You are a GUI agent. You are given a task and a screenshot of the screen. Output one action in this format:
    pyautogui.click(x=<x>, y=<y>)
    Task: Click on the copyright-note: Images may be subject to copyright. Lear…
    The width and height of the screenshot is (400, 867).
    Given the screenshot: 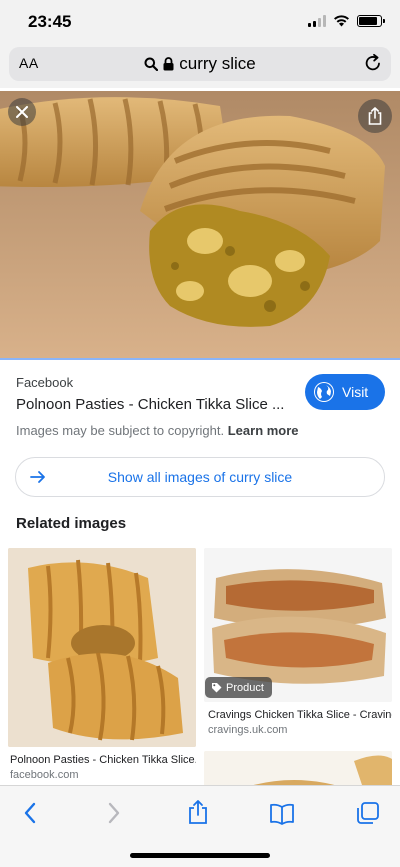 What is the action you would take?
    pyautogui.click(x=157, y=430)
    